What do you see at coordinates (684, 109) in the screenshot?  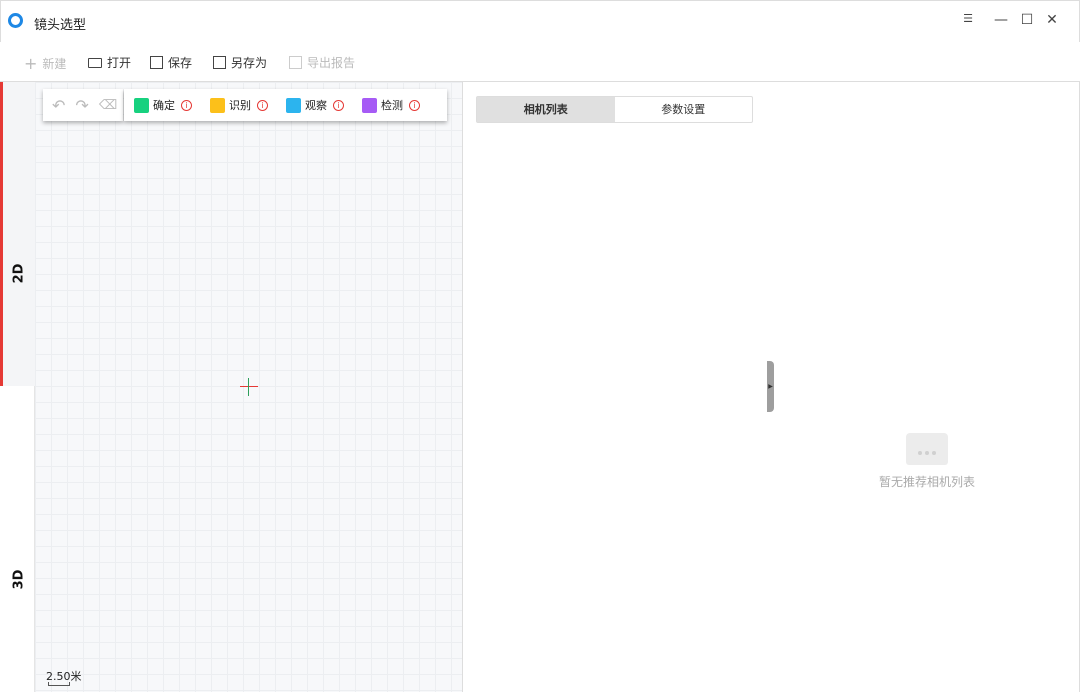 I see `tab-params: 参数设置` at bounding box center [684, 109].